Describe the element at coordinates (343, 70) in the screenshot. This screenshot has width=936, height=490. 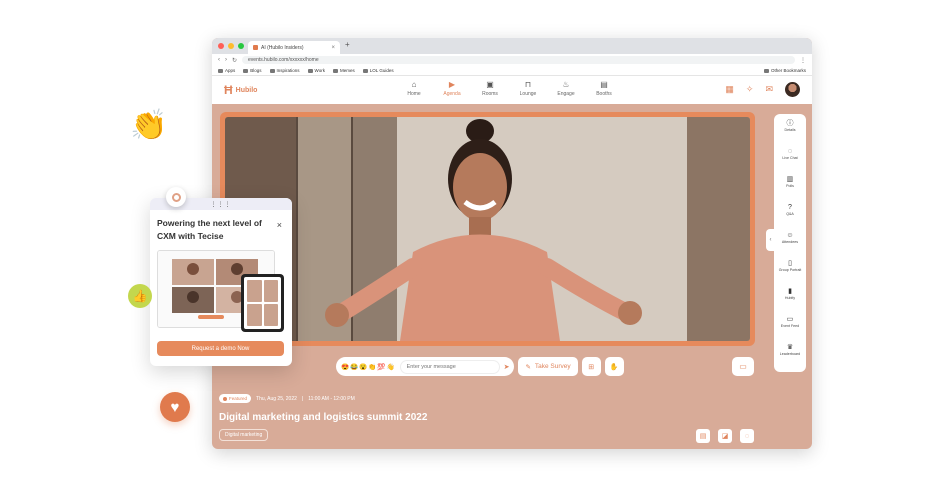
I see `bookmark-item: Memes` at that location.